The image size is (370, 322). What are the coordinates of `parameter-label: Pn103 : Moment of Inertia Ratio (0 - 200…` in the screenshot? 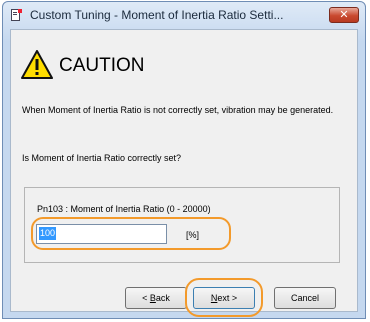 It's located at (124, 209).